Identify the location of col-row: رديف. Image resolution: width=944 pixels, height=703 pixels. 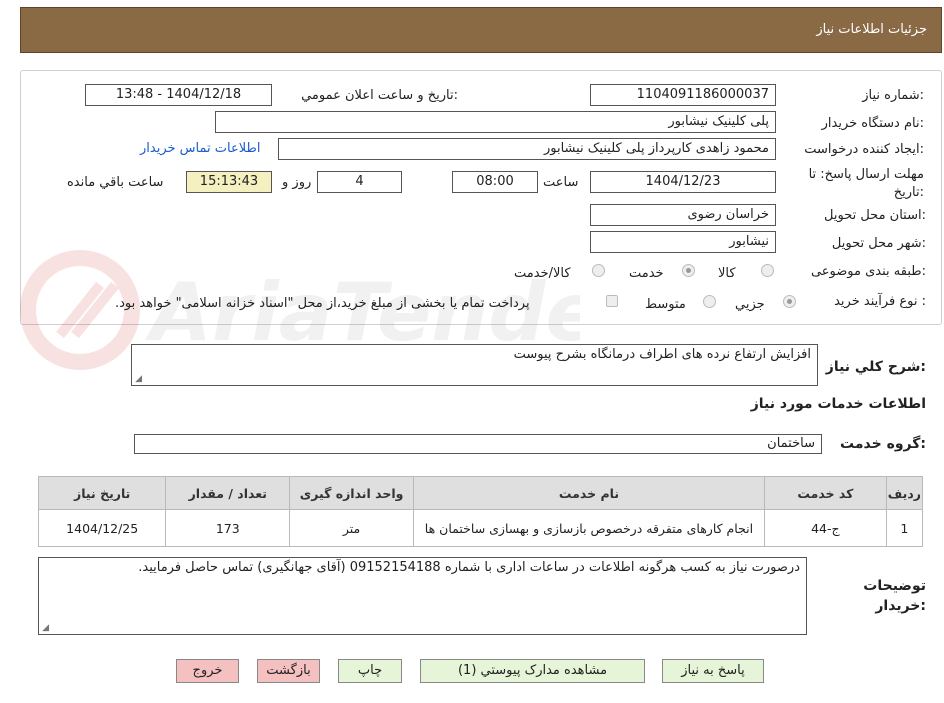
(904, 493).